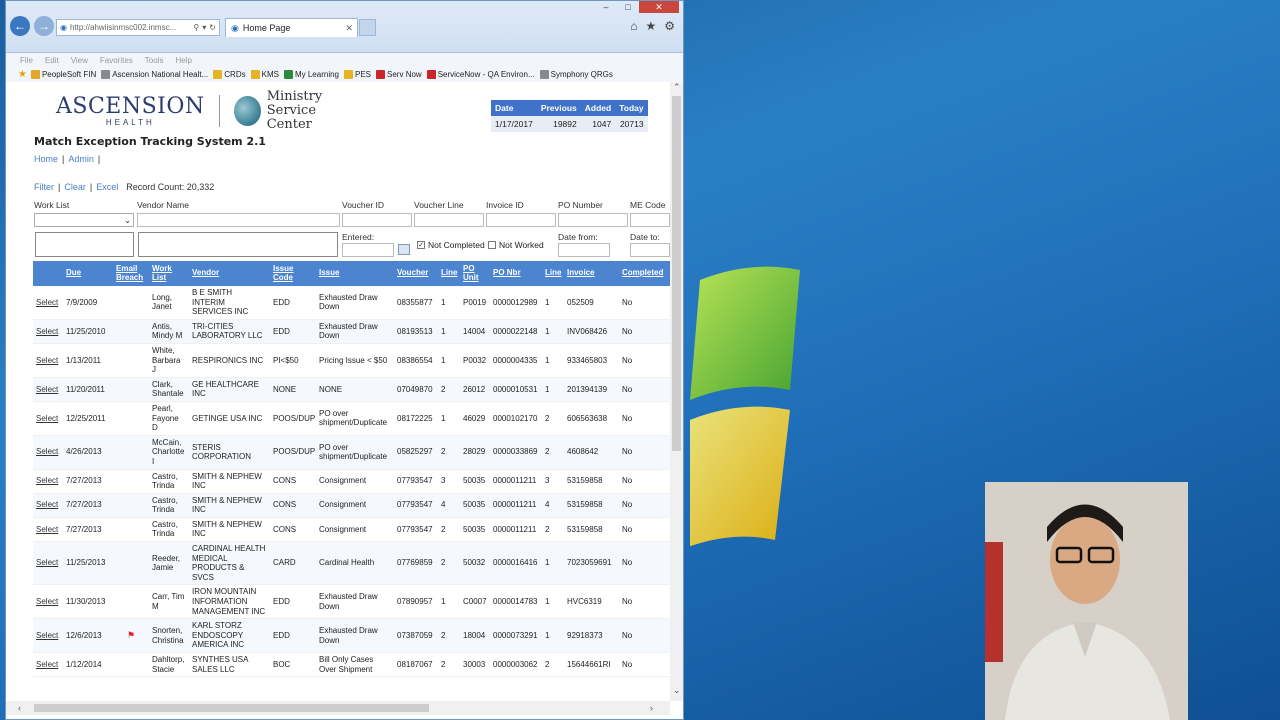 This screenshot has height=720, width=1280. Describe the element at coordinates (451, 245) in the screenshot. I see `not-completed-checkbox: ✓ Not Completed` at that location.